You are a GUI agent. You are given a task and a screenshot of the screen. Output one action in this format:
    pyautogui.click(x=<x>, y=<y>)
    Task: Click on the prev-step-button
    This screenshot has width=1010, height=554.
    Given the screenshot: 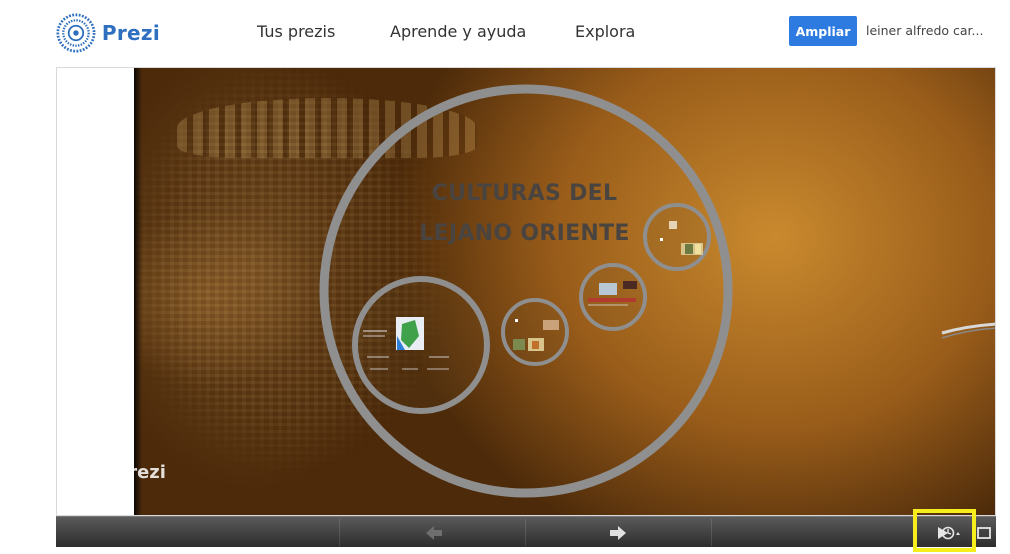 What is the action you would take?
    pyautogui.click(x=434, y=533)
    